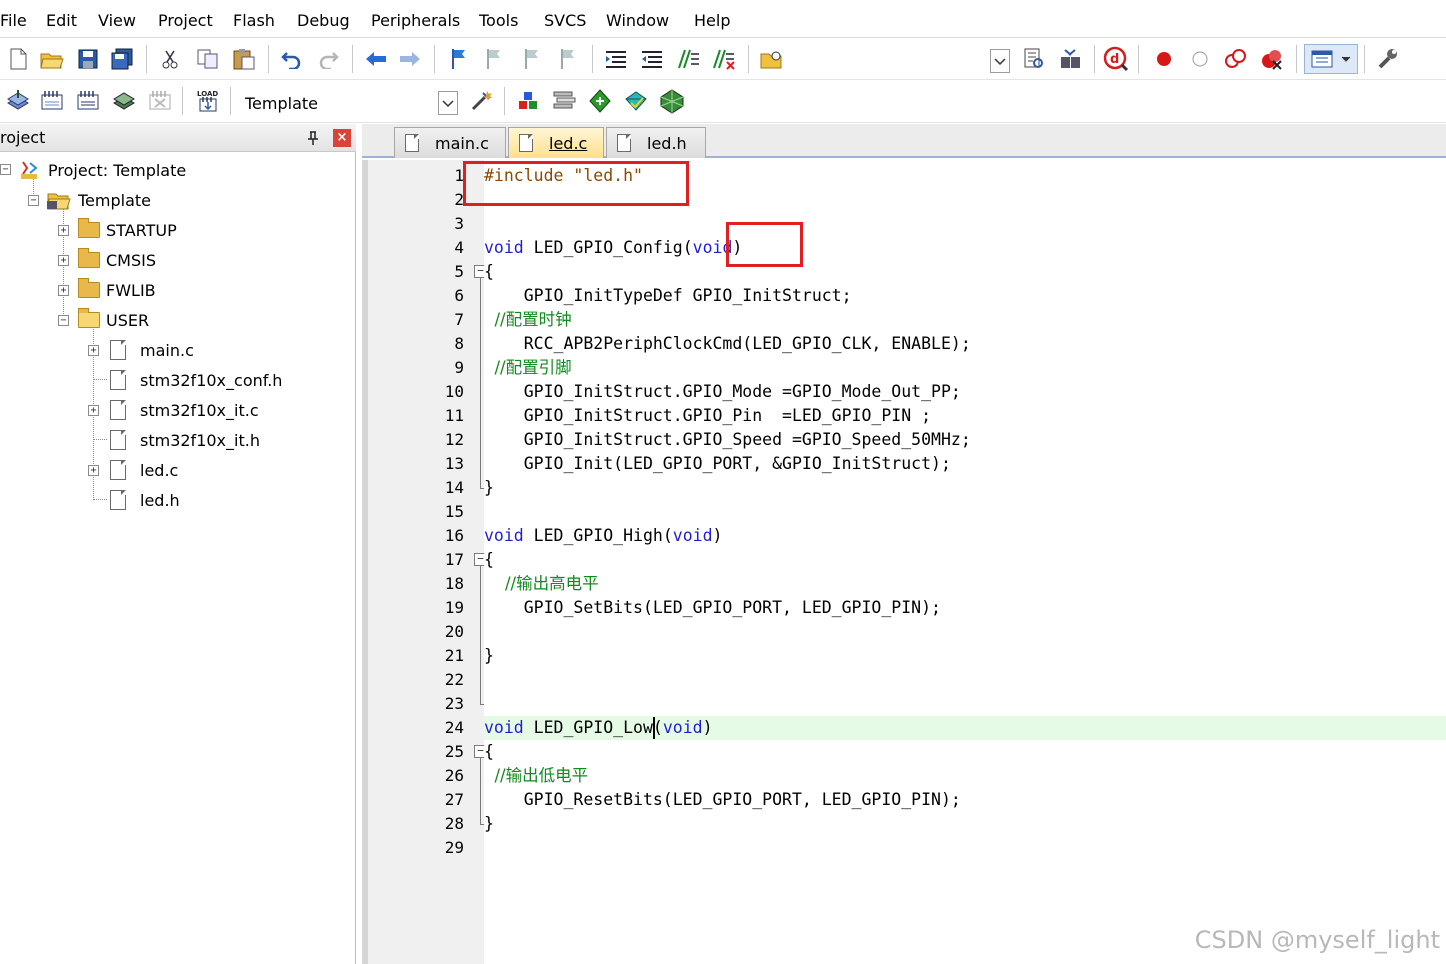  What do you see at coordinates (102, 170) in the screenshot?
I see `tree-project-root: Project: Template` at bounding box center [102, 170].